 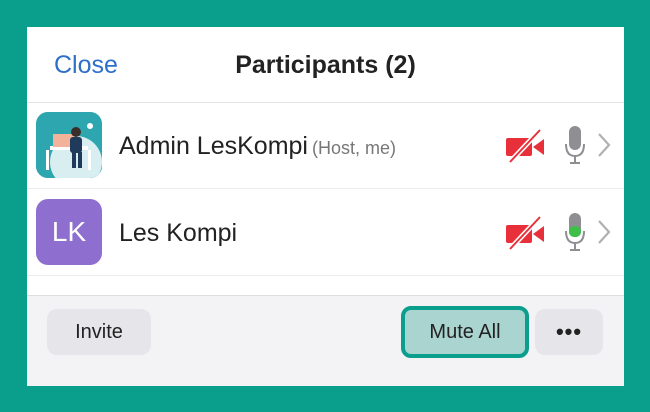 What do you see at coordinates (213, 146) in the screenshot?
I see `participant-name-text: Admin LesKompi` at bounding box center [213, 146].